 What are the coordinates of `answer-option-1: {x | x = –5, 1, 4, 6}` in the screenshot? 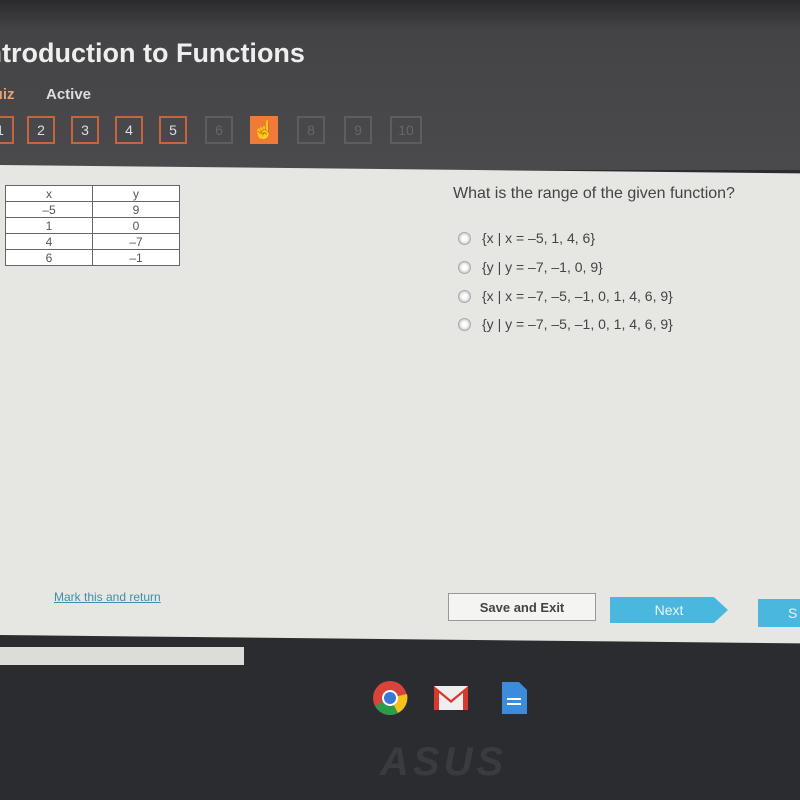 It's located at (526, 238).